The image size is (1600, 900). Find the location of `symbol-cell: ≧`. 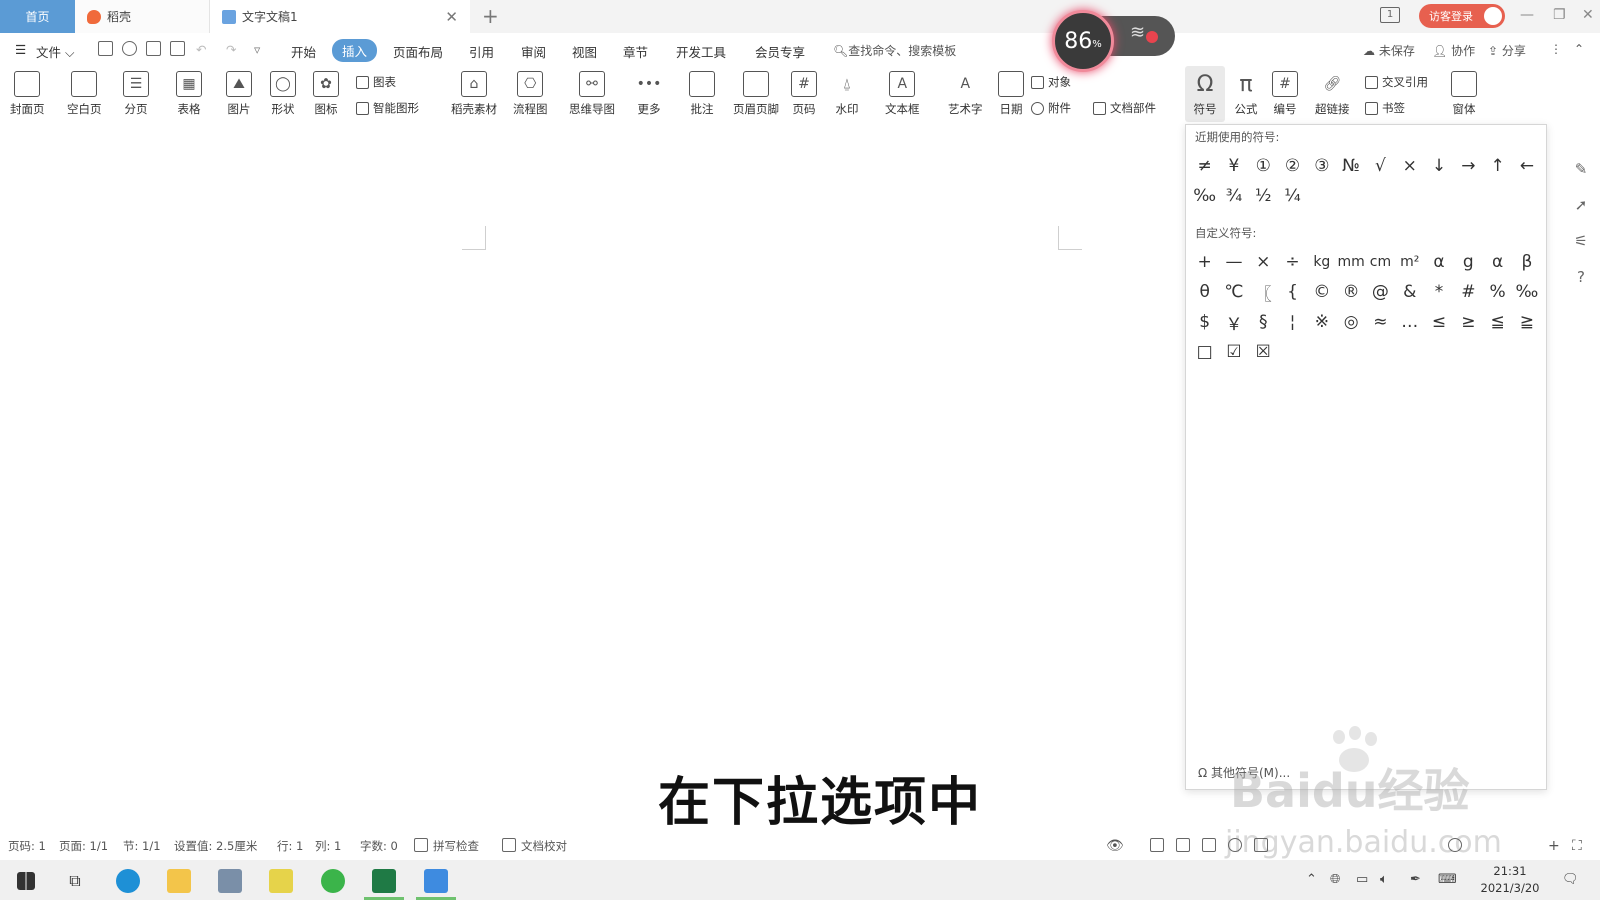

symbol-cell: ≧ is located at coordinates (1526, 322).